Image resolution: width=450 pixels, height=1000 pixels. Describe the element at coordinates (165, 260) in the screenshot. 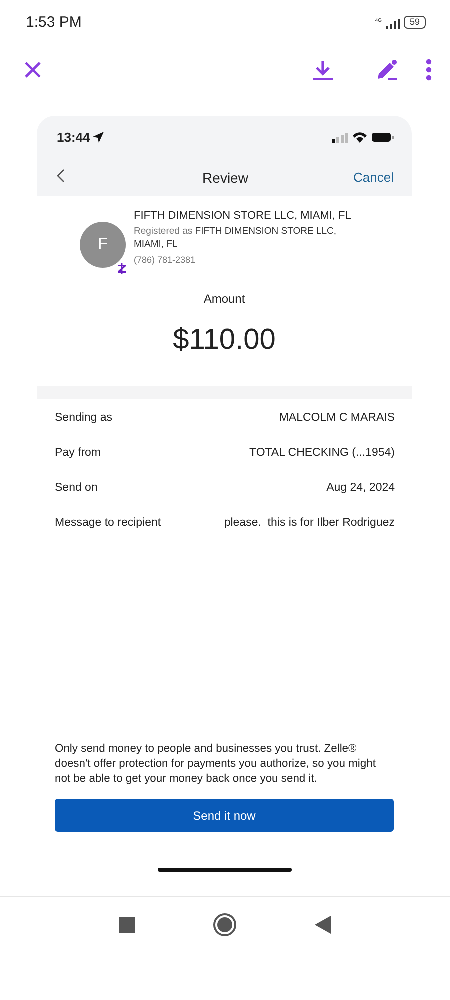

I see `recipient-phone: (786) 781-2381` at that location.